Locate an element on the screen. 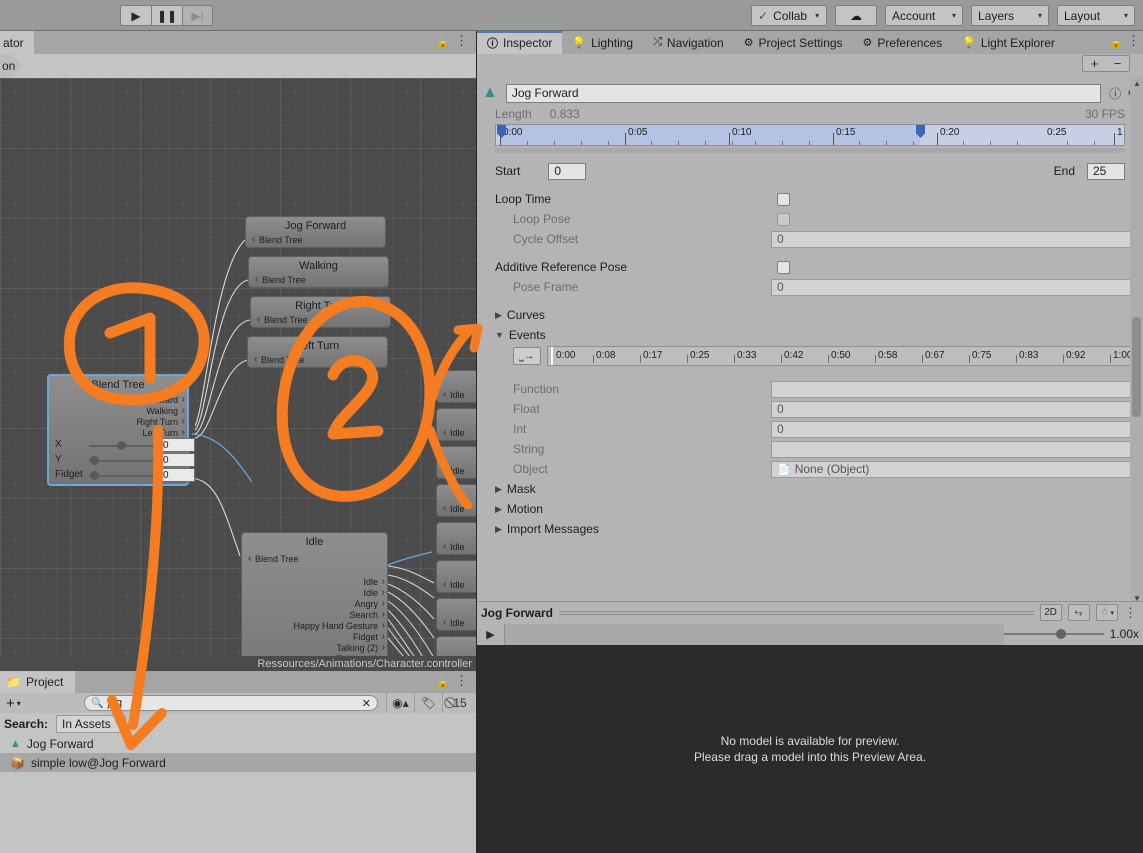  play-icon: ▶ is located at coordinates (135, 15).